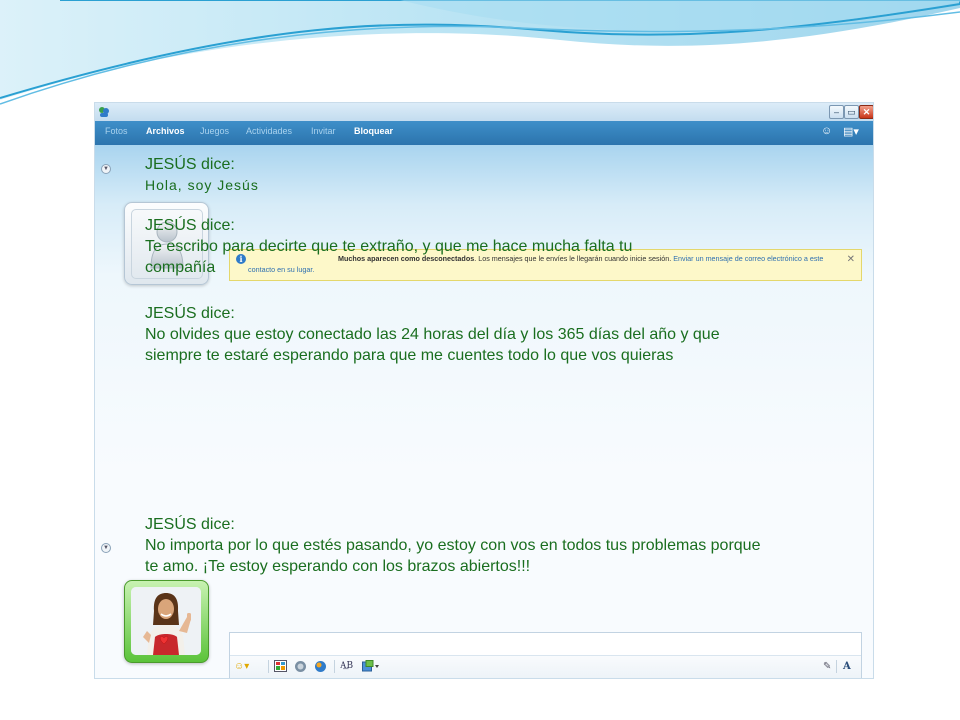 Image resolution: width=960 pixels, height=720 pixels. Describe the element at coordinates (241, 666) in the screenshot. I see `emoticon-icon: ☺▾` at that location.